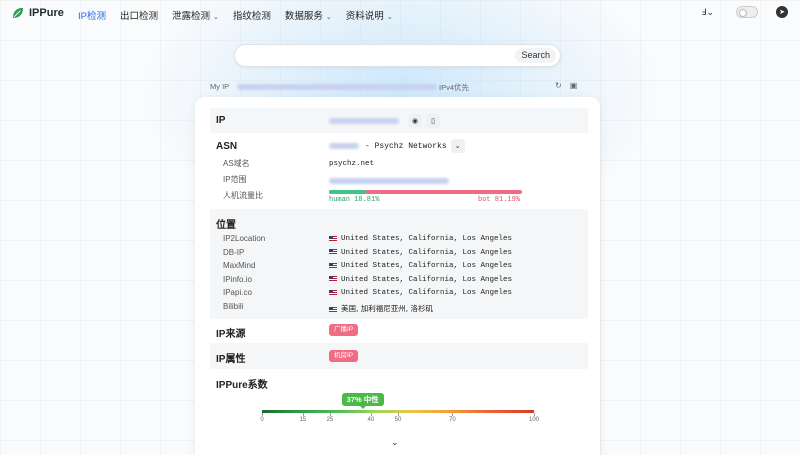 Image resolution: width=800 pixels, height=455 pixels. Describe the element at coordinates (347, 192) in the screenshot. I see `traffic-human-fill` at that location.